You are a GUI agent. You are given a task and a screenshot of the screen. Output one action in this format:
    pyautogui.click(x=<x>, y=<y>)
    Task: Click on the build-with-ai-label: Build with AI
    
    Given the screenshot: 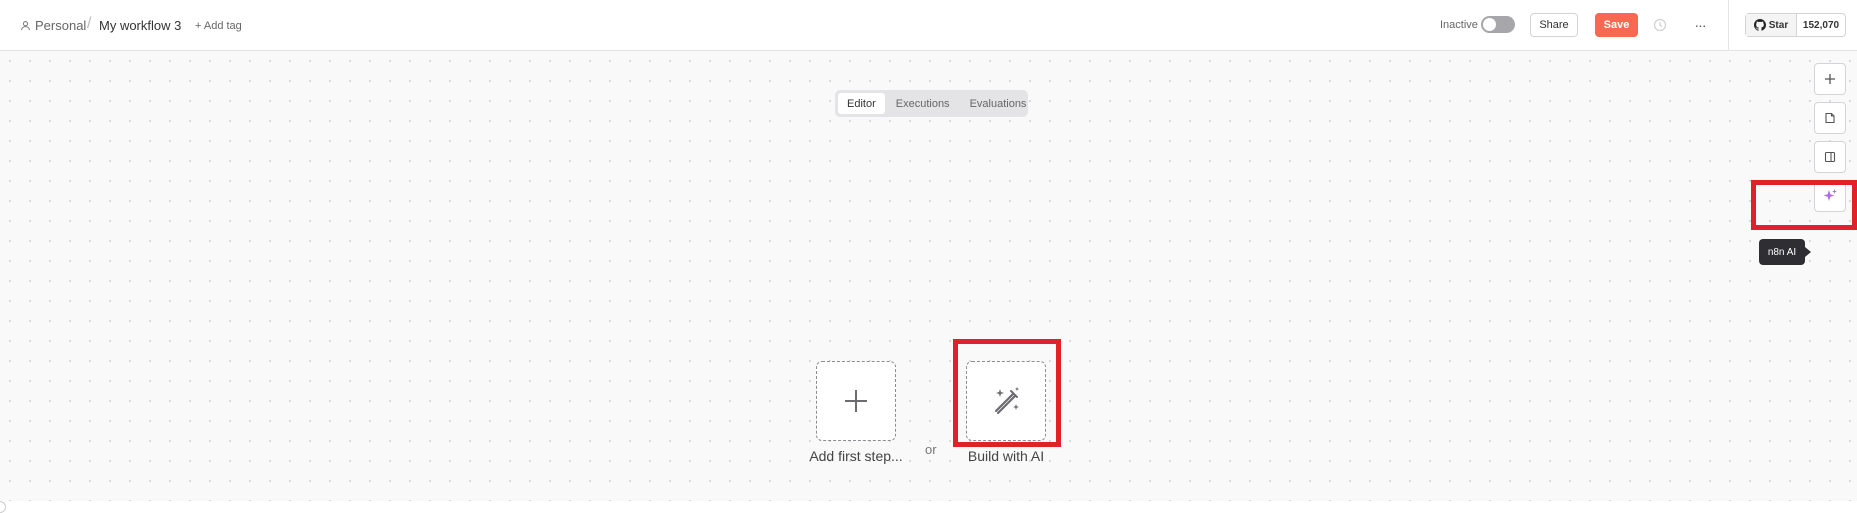 What is the action you would take?
    pyautogui.click(x=1006, y=456)
    